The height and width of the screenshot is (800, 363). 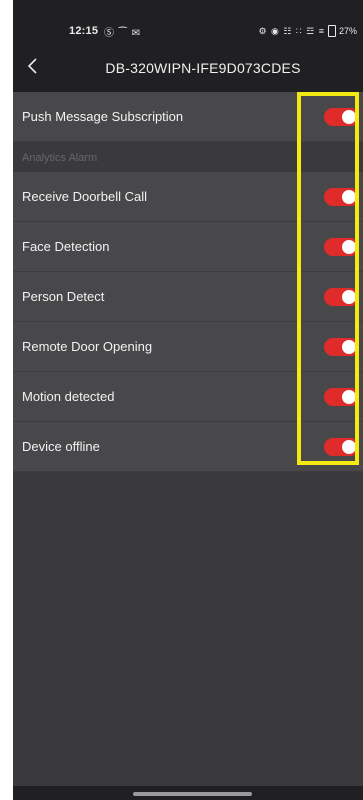 What do you see at coordinates (291, 30) in the screenshot?
I see `system-icons: ⚙ ◉ ☷ ∷ ☲ ≡` at bounding box center [291, 30].